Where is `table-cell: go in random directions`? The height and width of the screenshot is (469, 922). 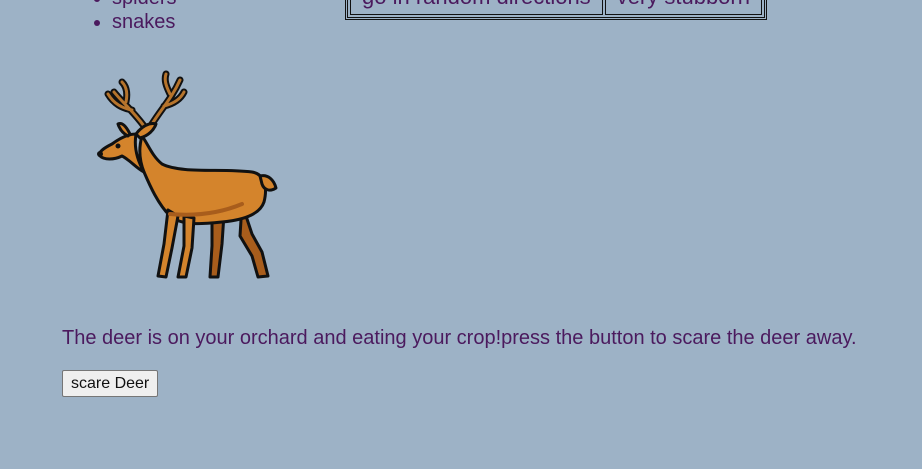 table-cell: go in random directions is located at coordinates (476, 7).